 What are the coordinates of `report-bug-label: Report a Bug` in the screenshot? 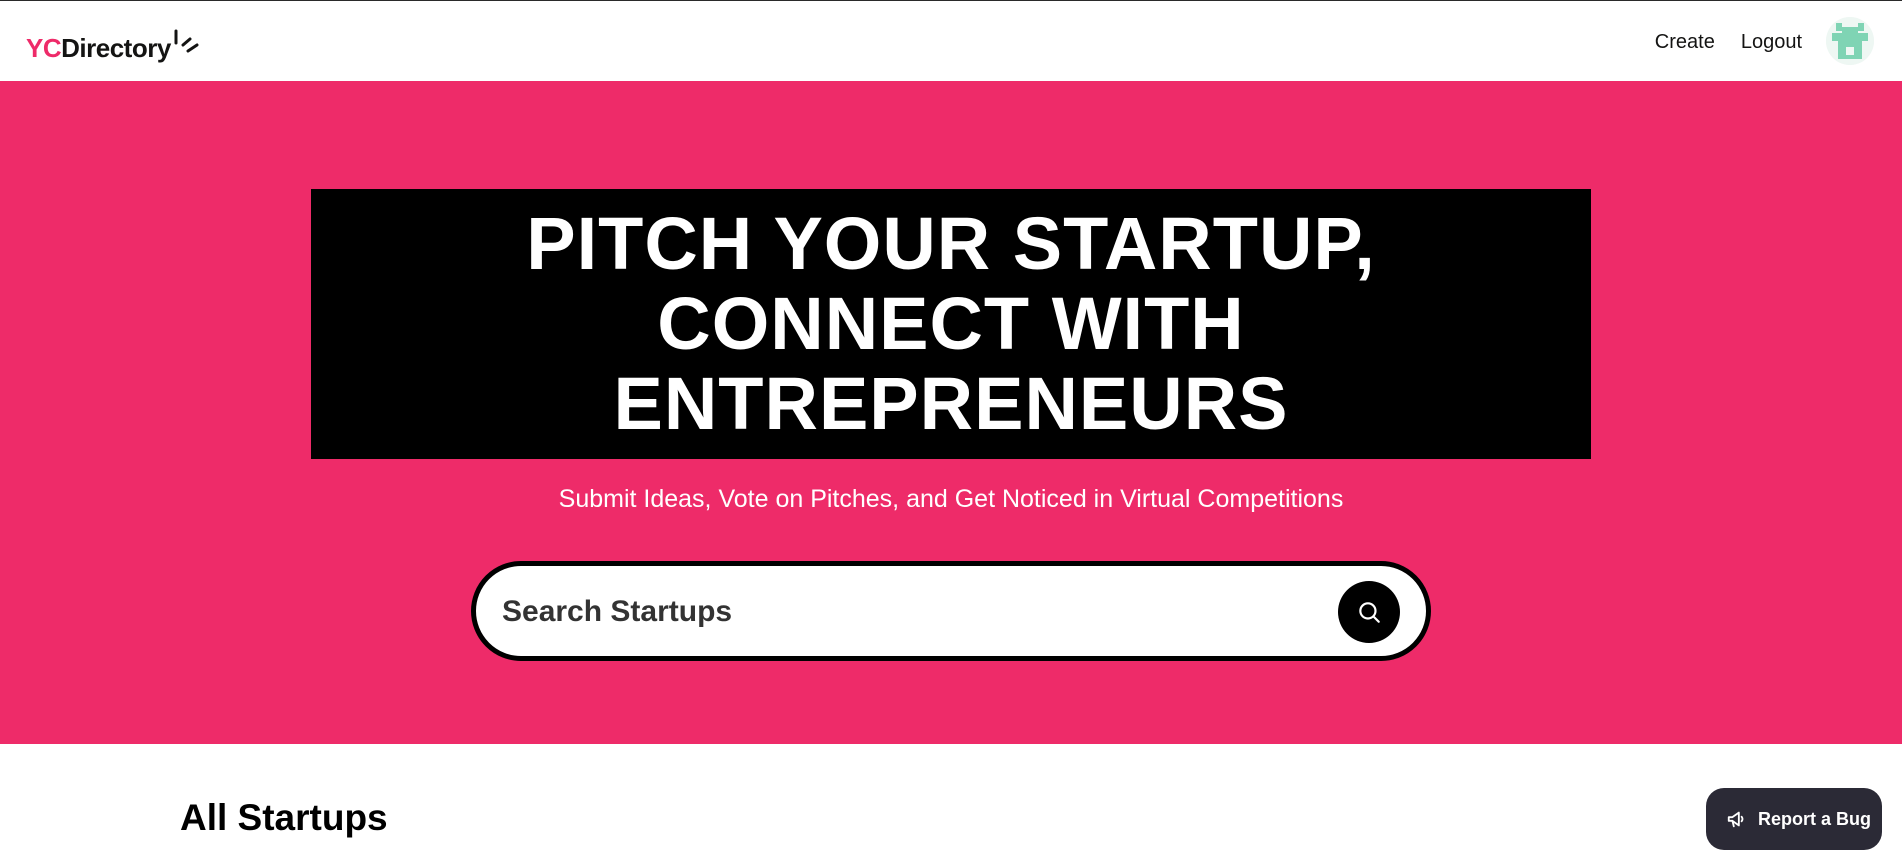 It's located at (1815, 819).